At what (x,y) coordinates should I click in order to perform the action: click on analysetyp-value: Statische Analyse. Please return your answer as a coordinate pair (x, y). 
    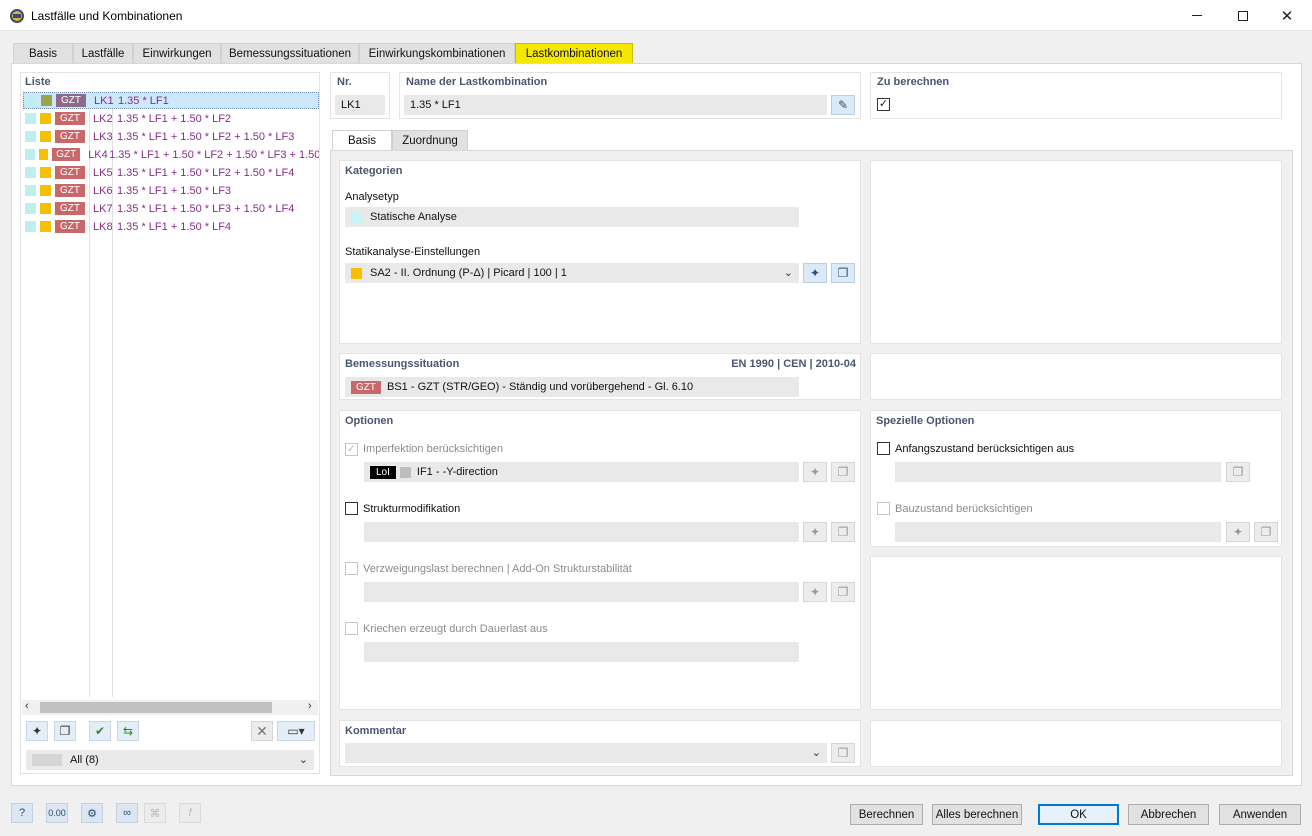
    Looking at the image, I should click on (413, 217).